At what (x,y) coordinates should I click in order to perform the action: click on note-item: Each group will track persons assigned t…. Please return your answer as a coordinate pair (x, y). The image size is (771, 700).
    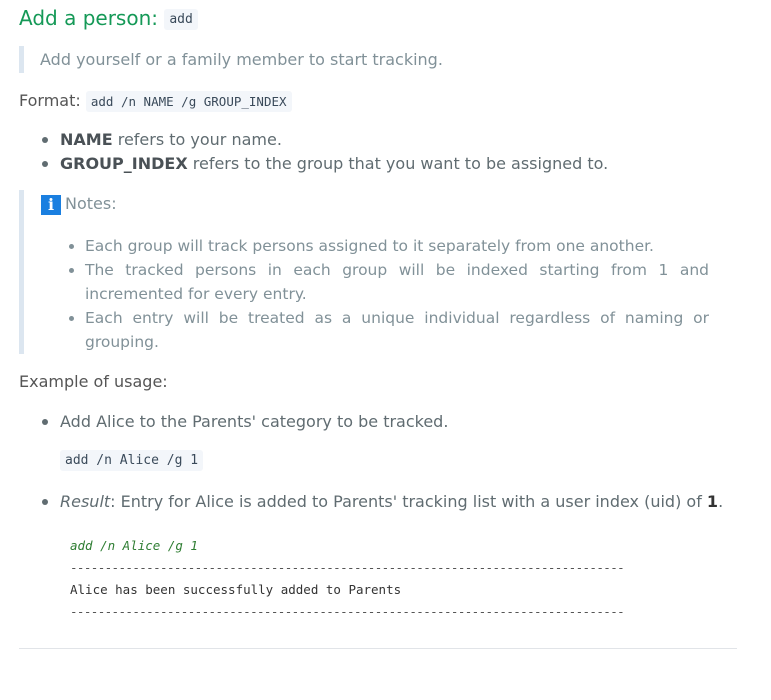
    Looking at the image, I should click on (389, 246).